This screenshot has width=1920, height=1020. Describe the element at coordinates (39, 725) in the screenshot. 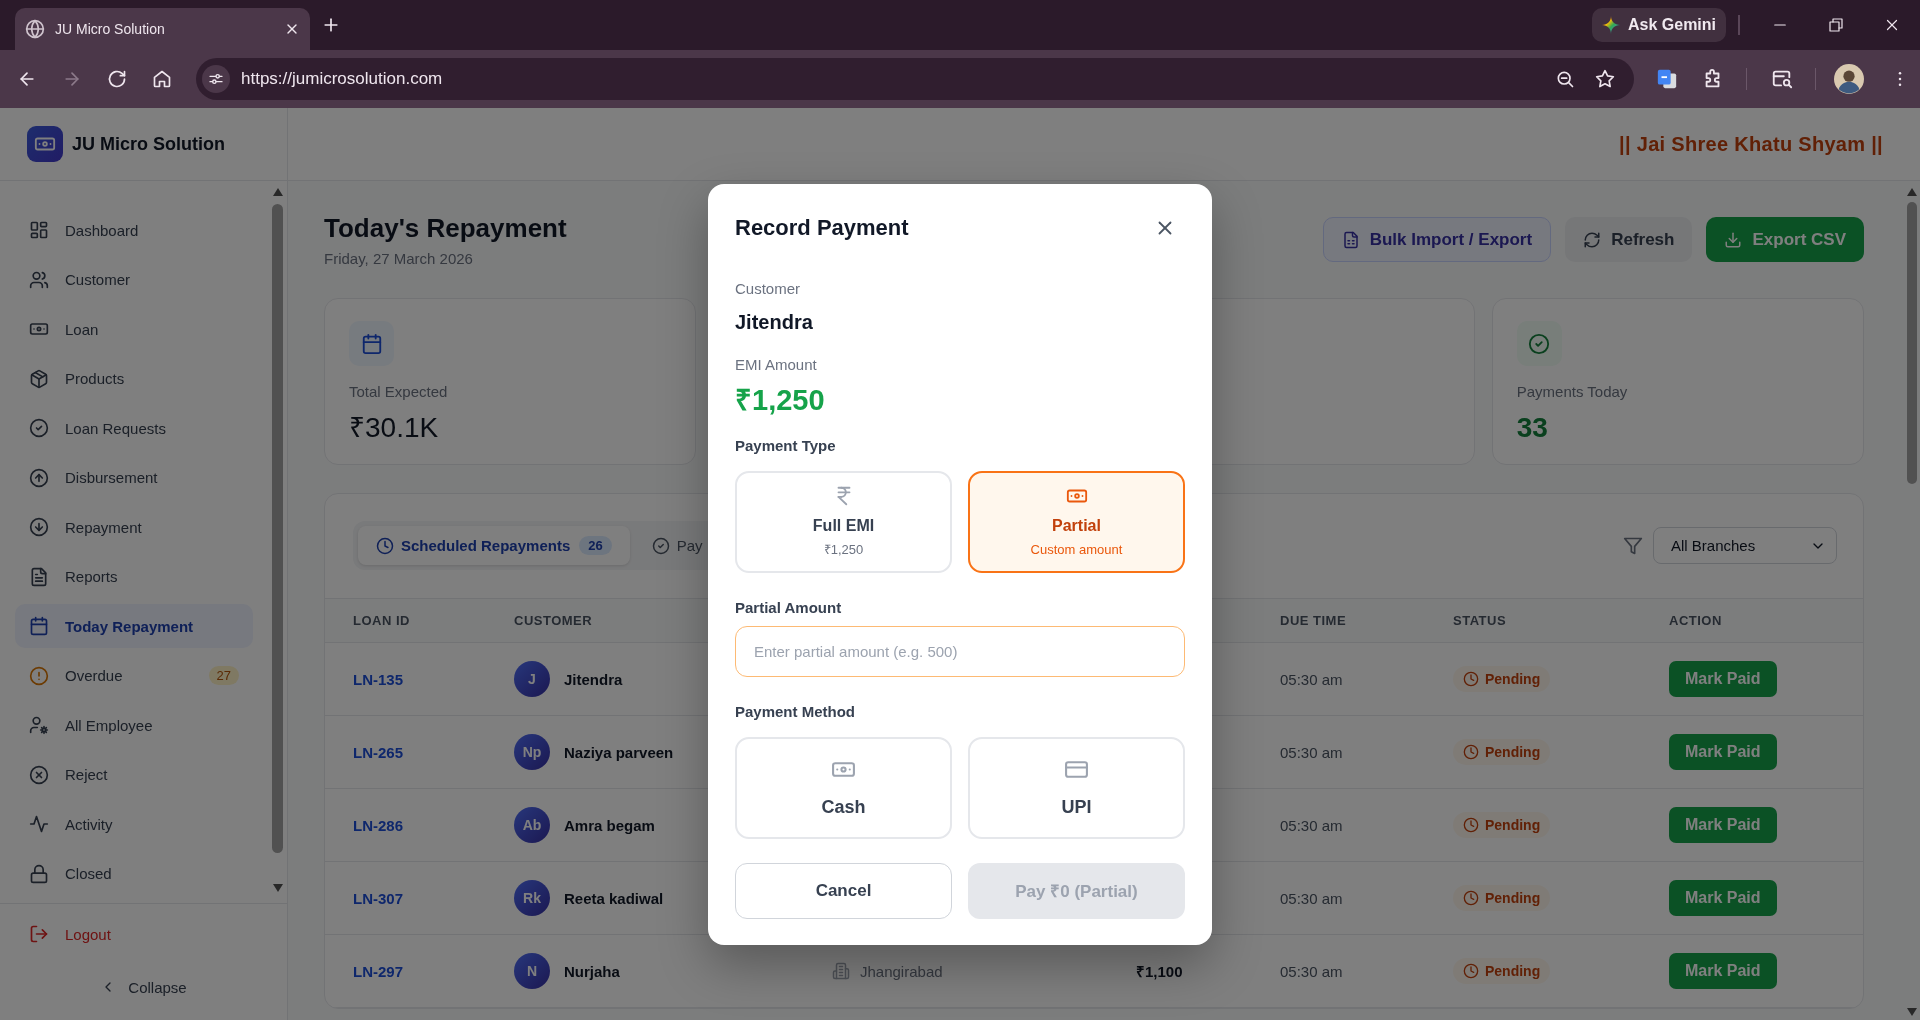

I see `user-gear-icon` at that location.